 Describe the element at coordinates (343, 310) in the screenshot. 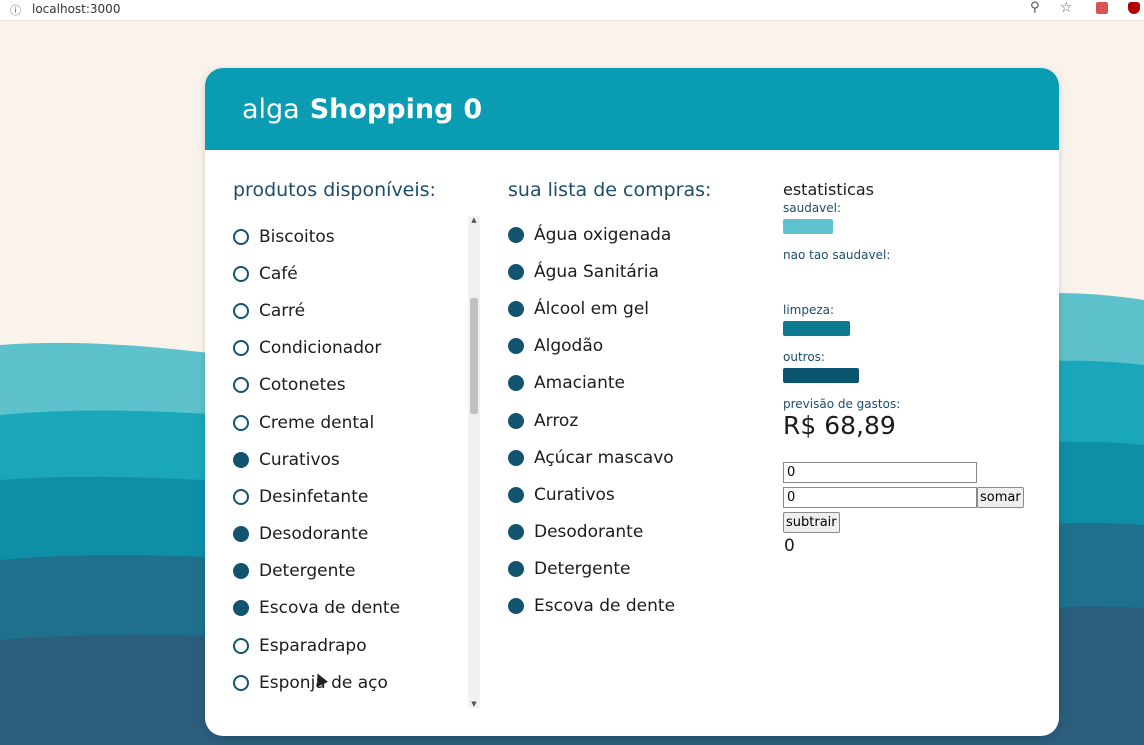

I see `available-product-item: Carré` at that location.